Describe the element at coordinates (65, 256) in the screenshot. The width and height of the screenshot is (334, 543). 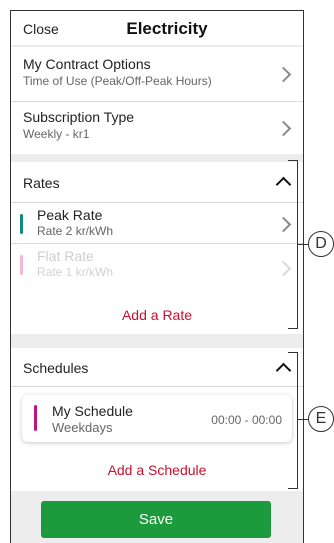
I see `rate-name: Flat Rate` at that location.